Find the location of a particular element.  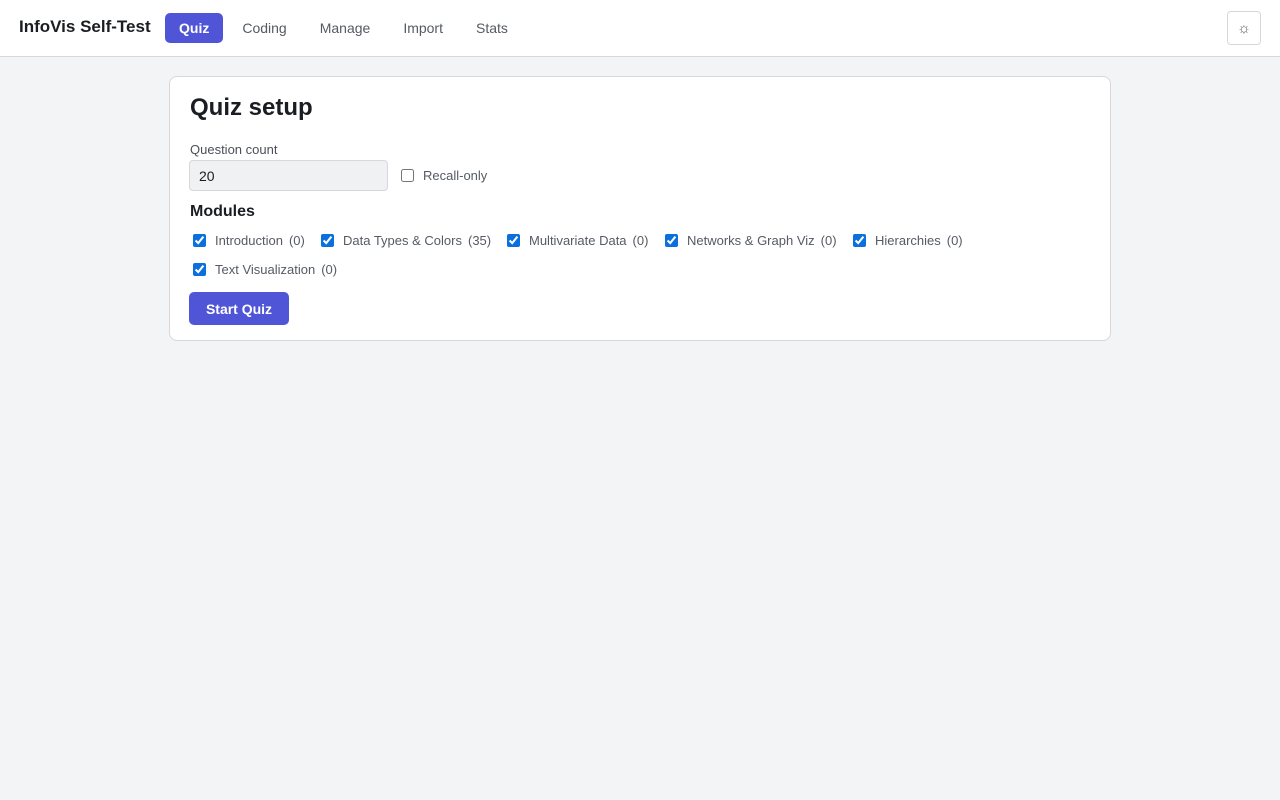

recall-only-label: Recall-only is located at coordinates (455, 175).